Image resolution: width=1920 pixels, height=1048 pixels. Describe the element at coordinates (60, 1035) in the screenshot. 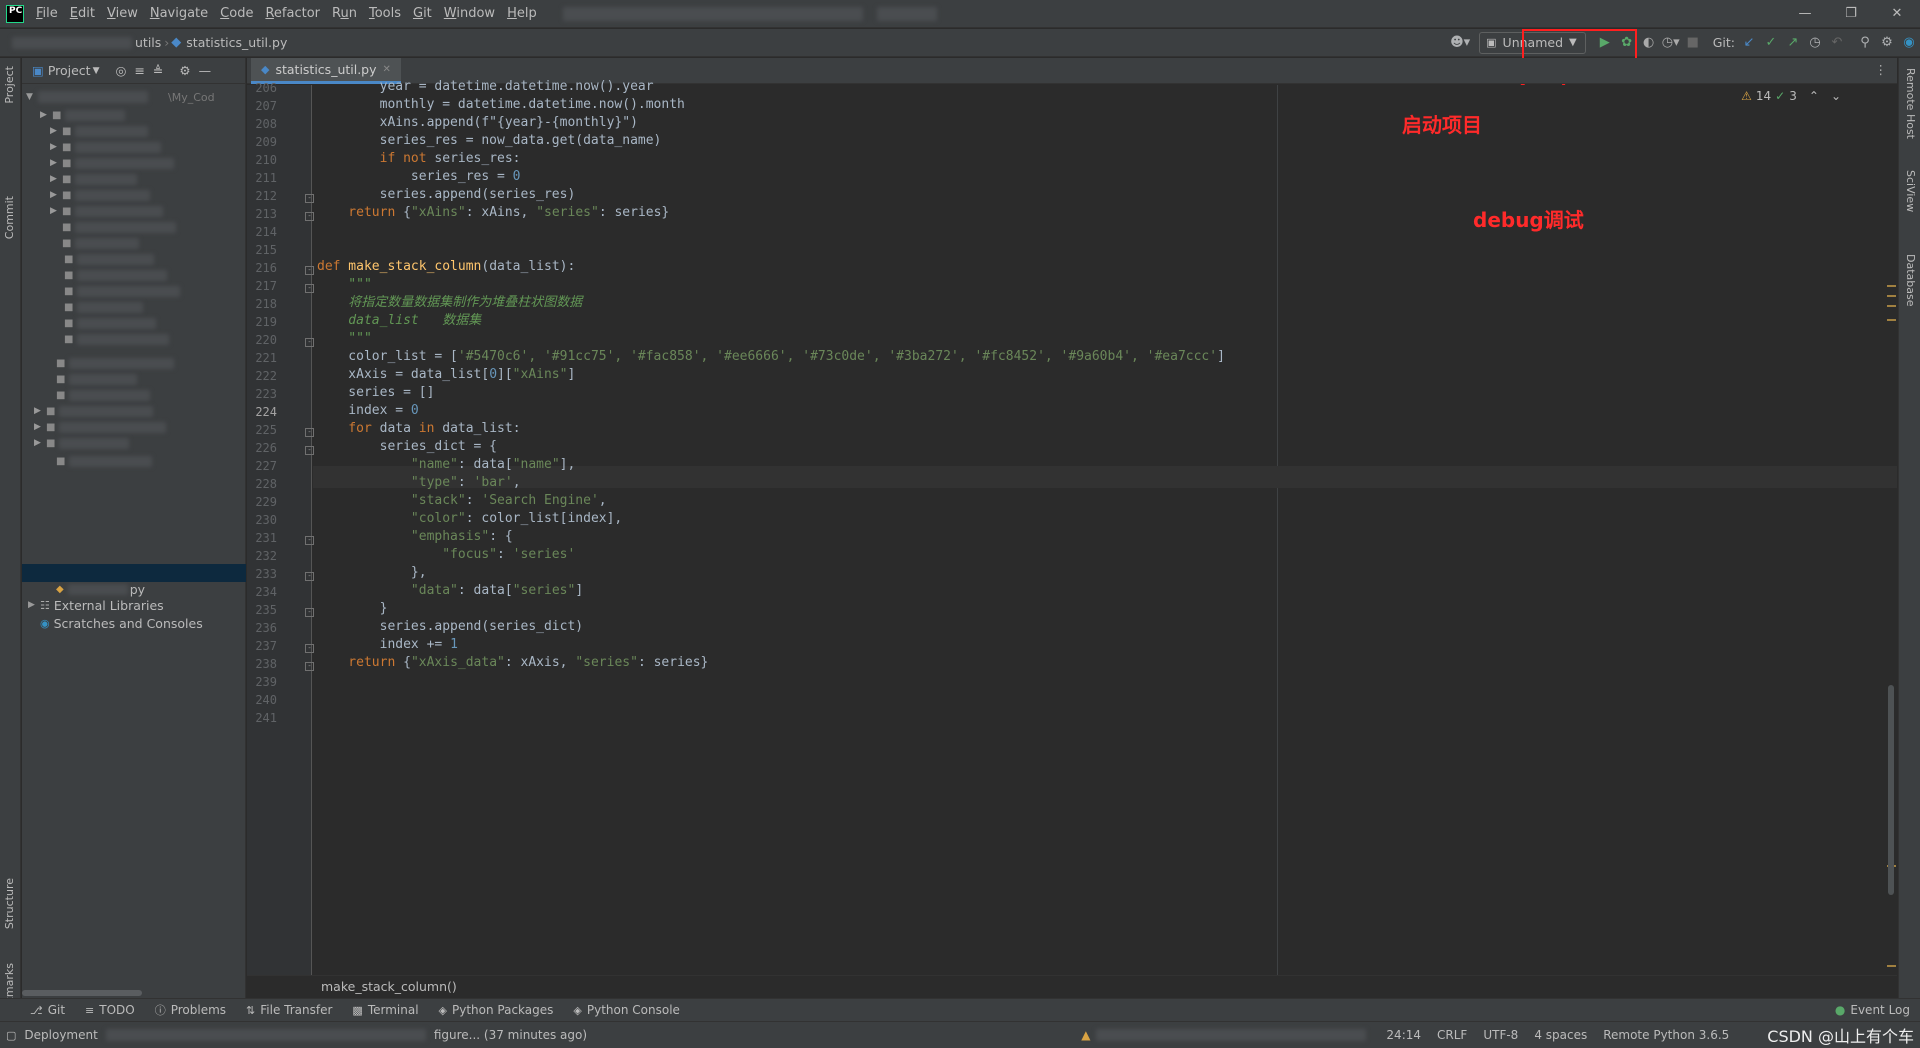

I see `status-deployment: Deployment` at that location.